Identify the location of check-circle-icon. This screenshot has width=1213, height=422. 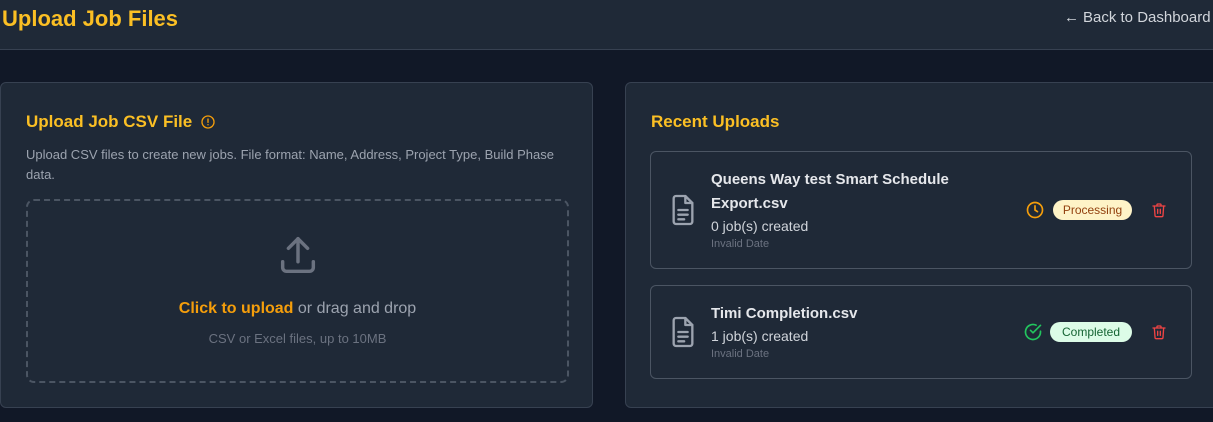
(1033, 332).